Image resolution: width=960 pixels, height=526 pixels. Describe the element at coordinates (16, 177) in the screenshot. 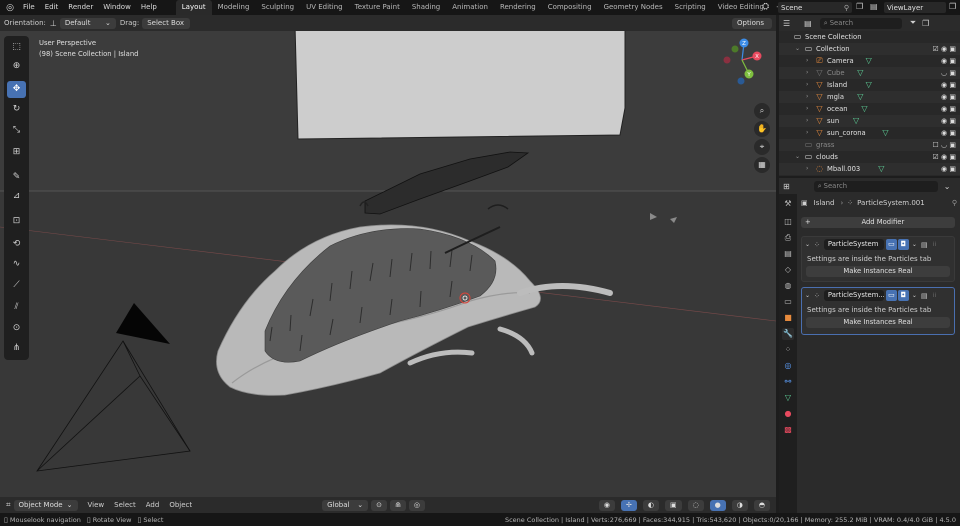

I see `annotate-icon: ✎` at that location.